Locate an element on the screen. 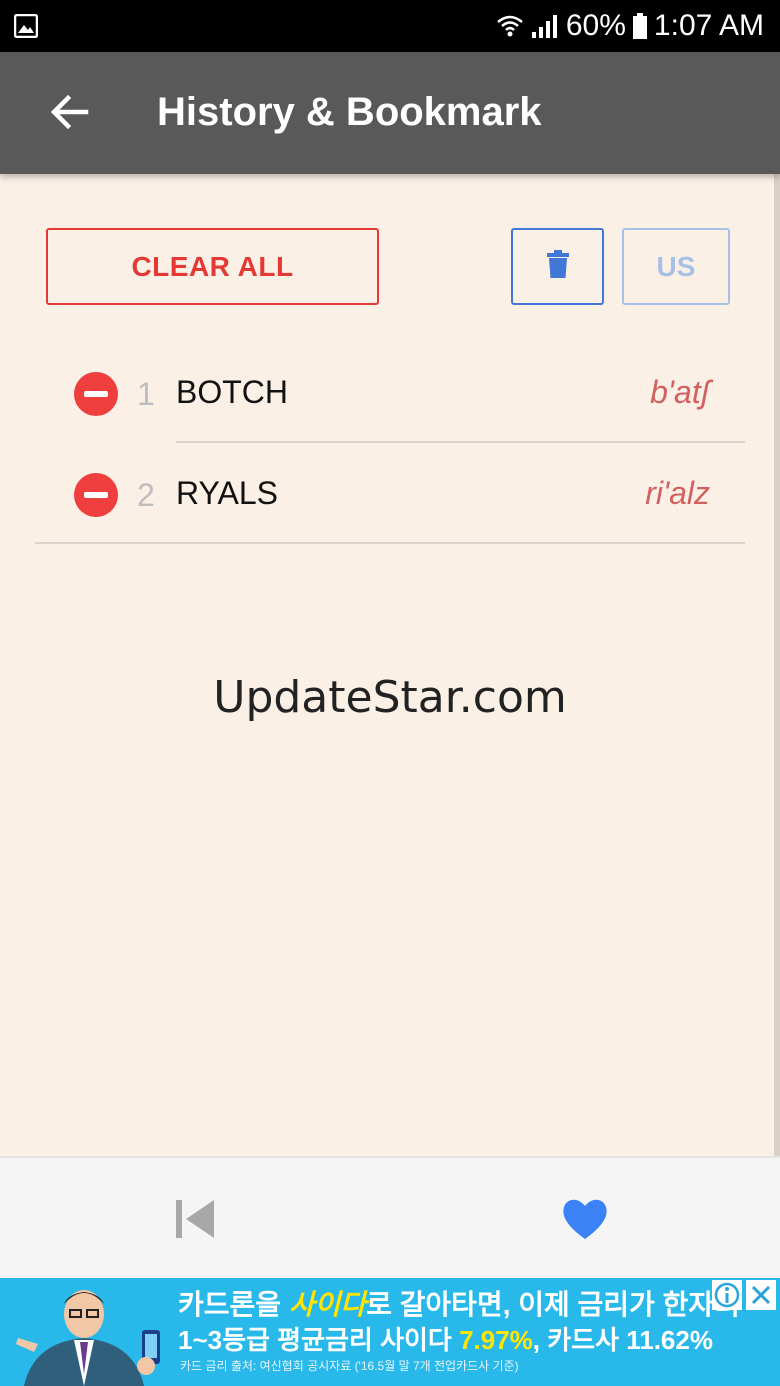 Image resolution: width=780 pixels, height=1386 pixels. close-icon is located at coordinates (761, 1295).